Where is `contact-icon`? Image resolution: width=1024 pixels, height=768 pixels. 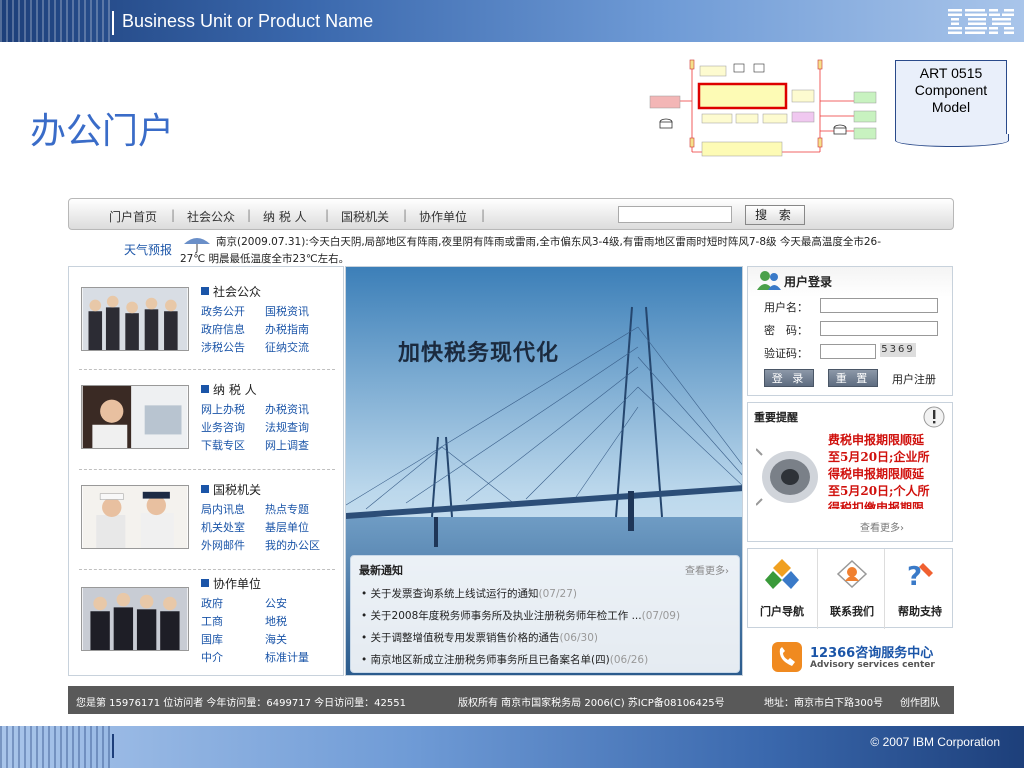
contact-icon is located at coordinates (852, 574).